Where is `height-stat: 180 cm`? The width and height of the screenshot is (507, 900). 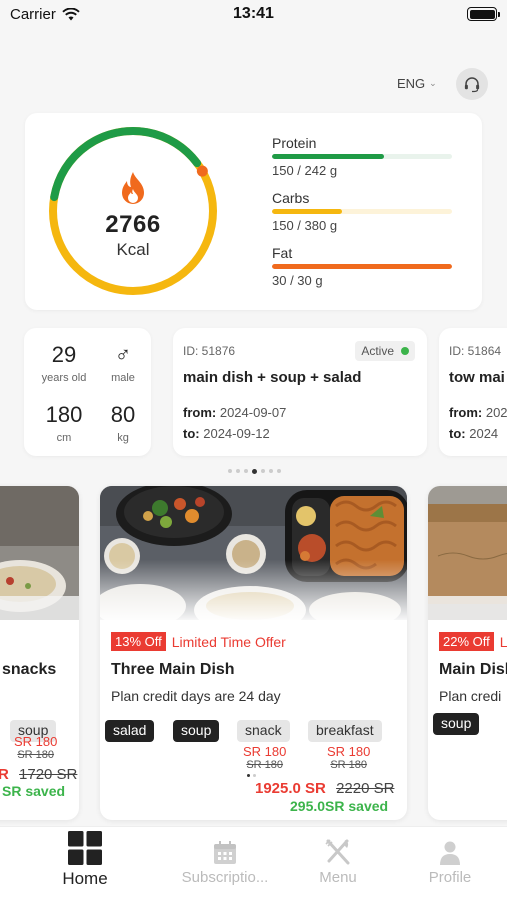
height-stat: 180 cm is located at coordinates (64, 423).